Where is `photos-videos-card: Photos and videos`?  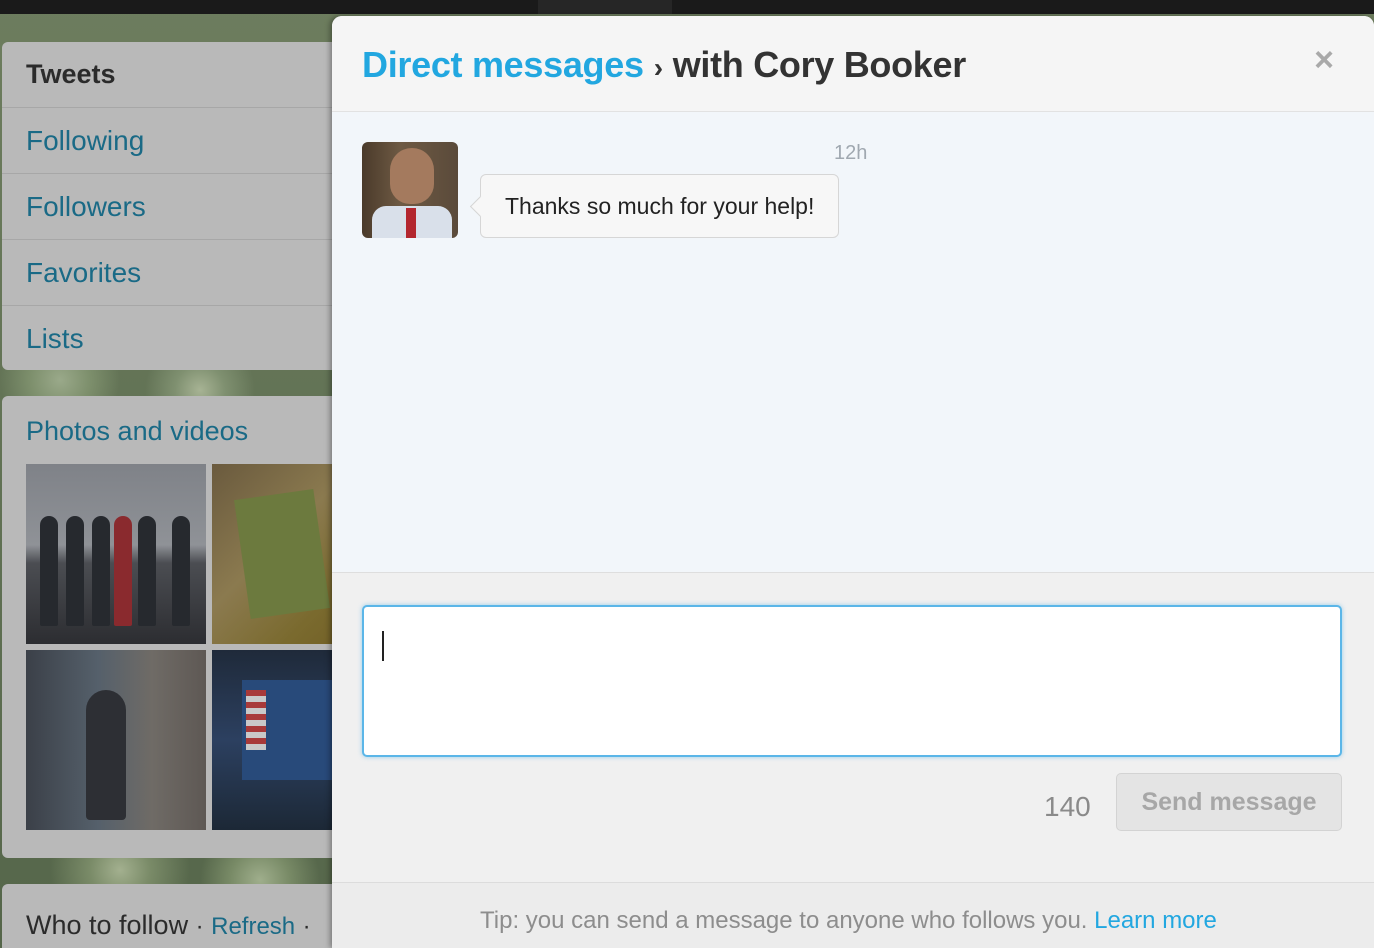
photos-videos-card: Photos and videos is located at coordinates (197, 627).